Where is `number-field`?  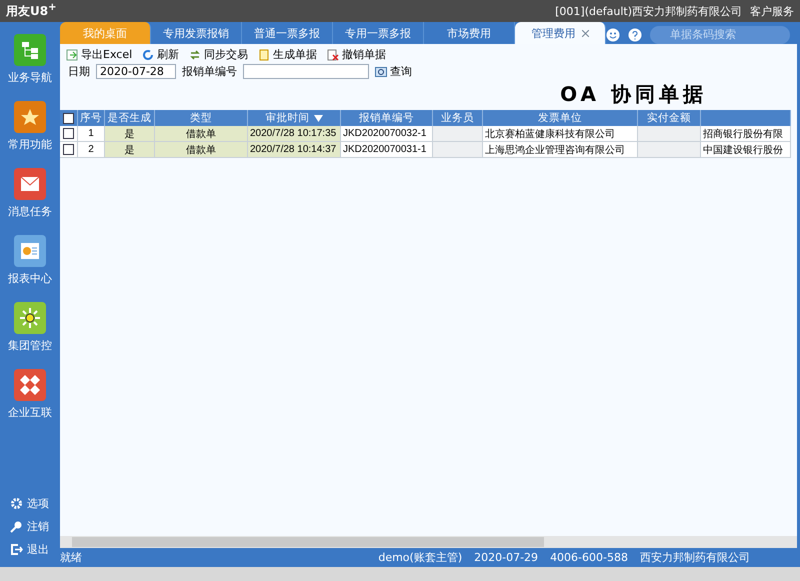
number-field is located at coordinates (306, 71).